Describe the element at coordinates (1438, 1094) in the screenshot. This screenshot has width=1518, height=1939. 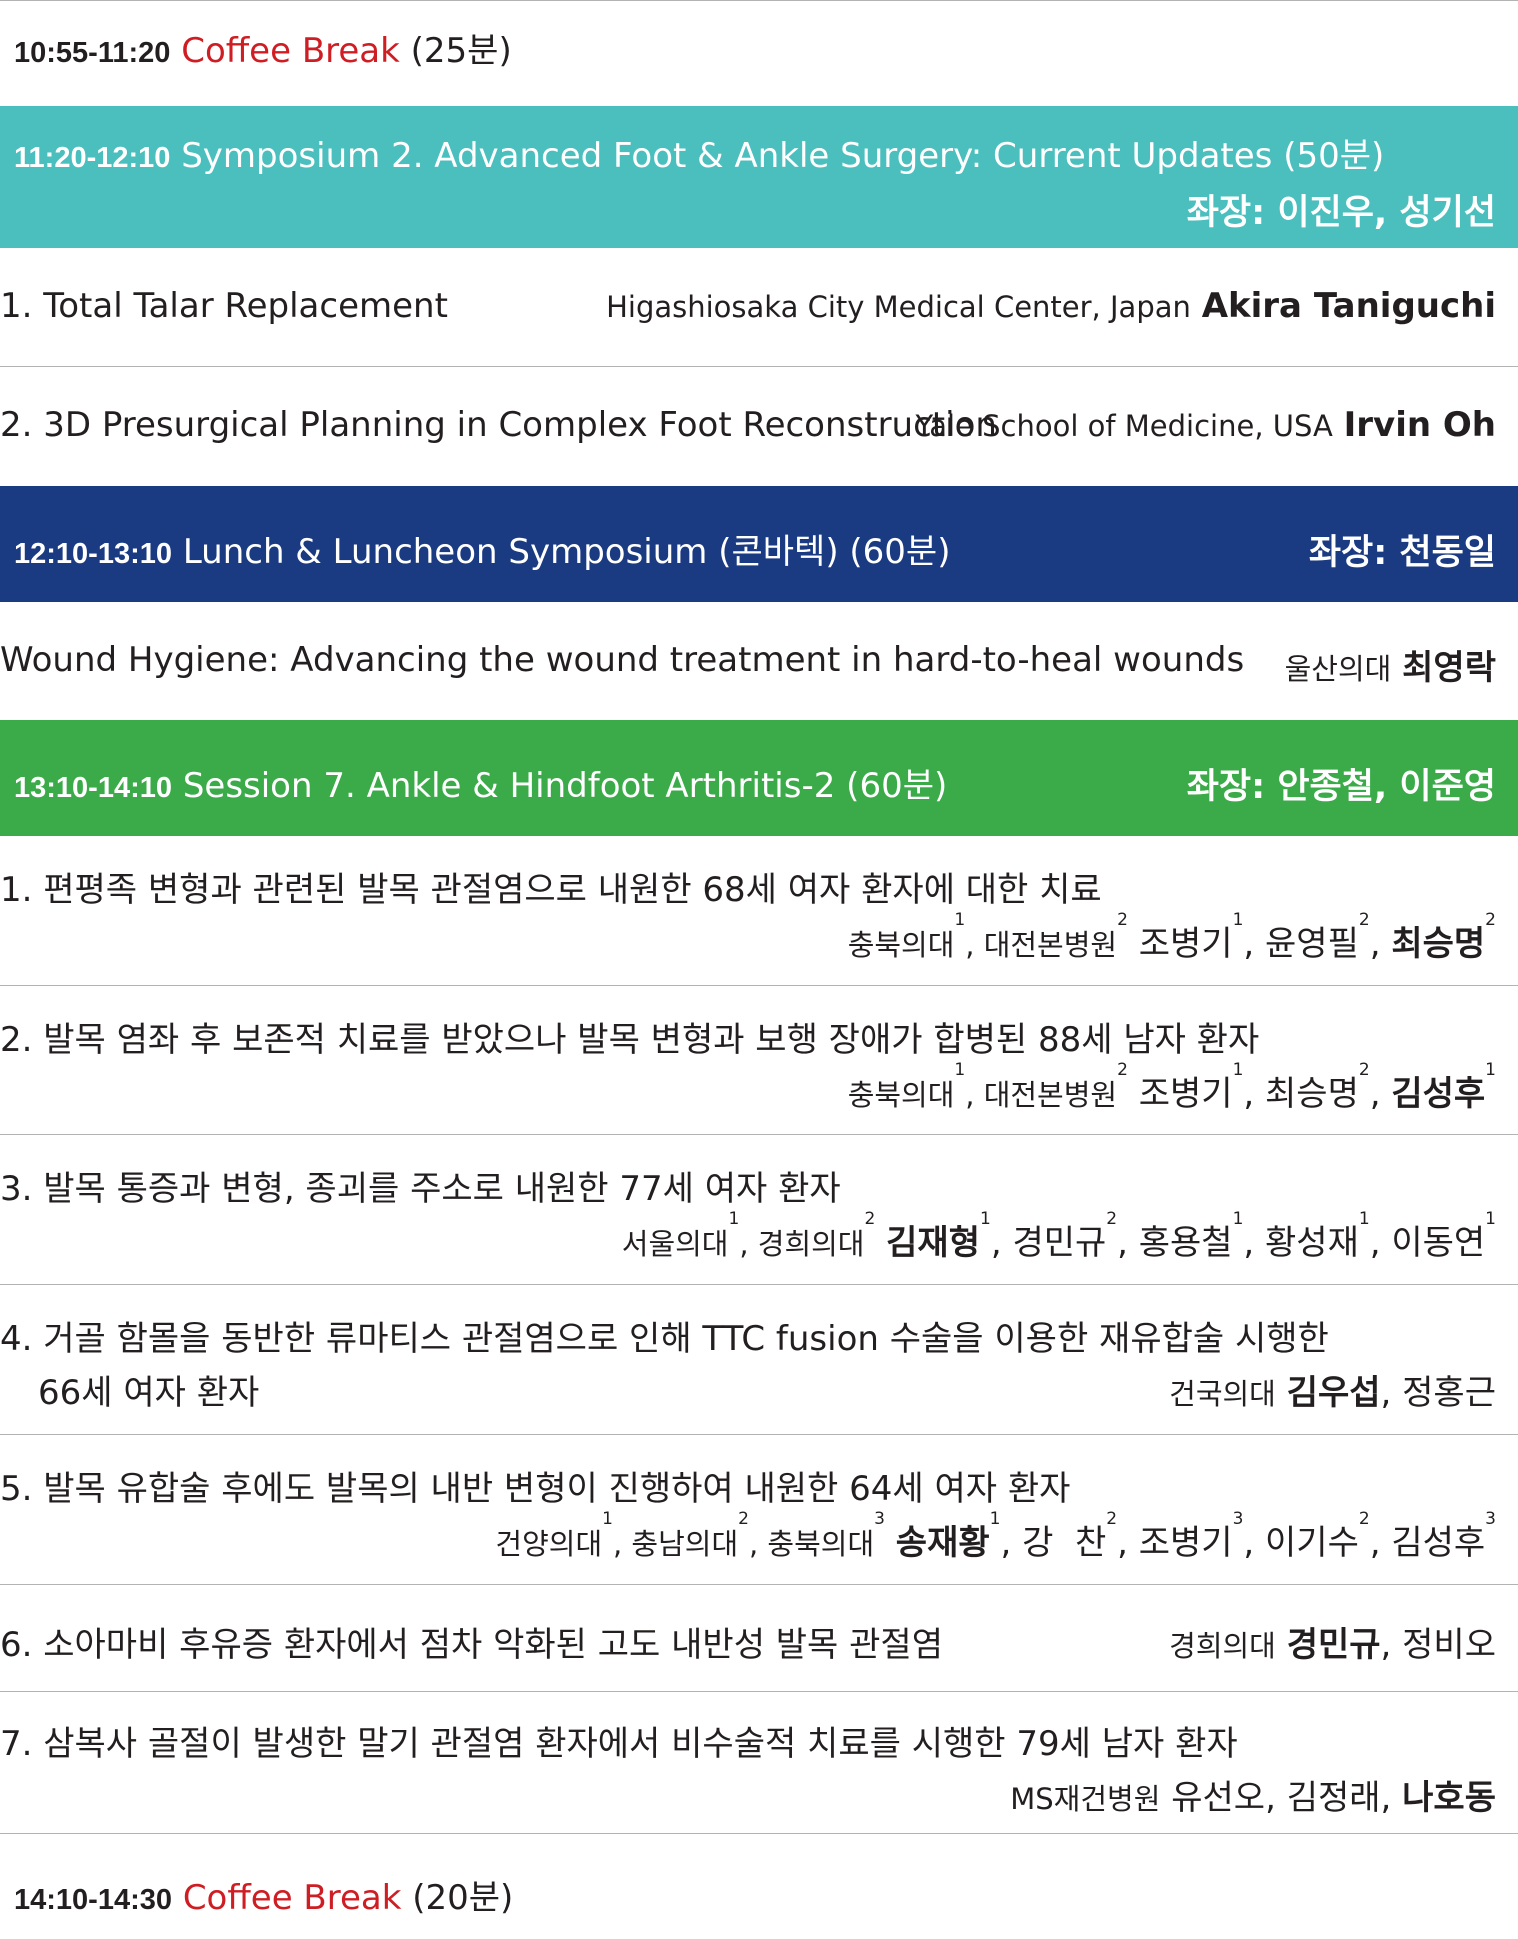
I see `presenter-name: 김성후` at that location.